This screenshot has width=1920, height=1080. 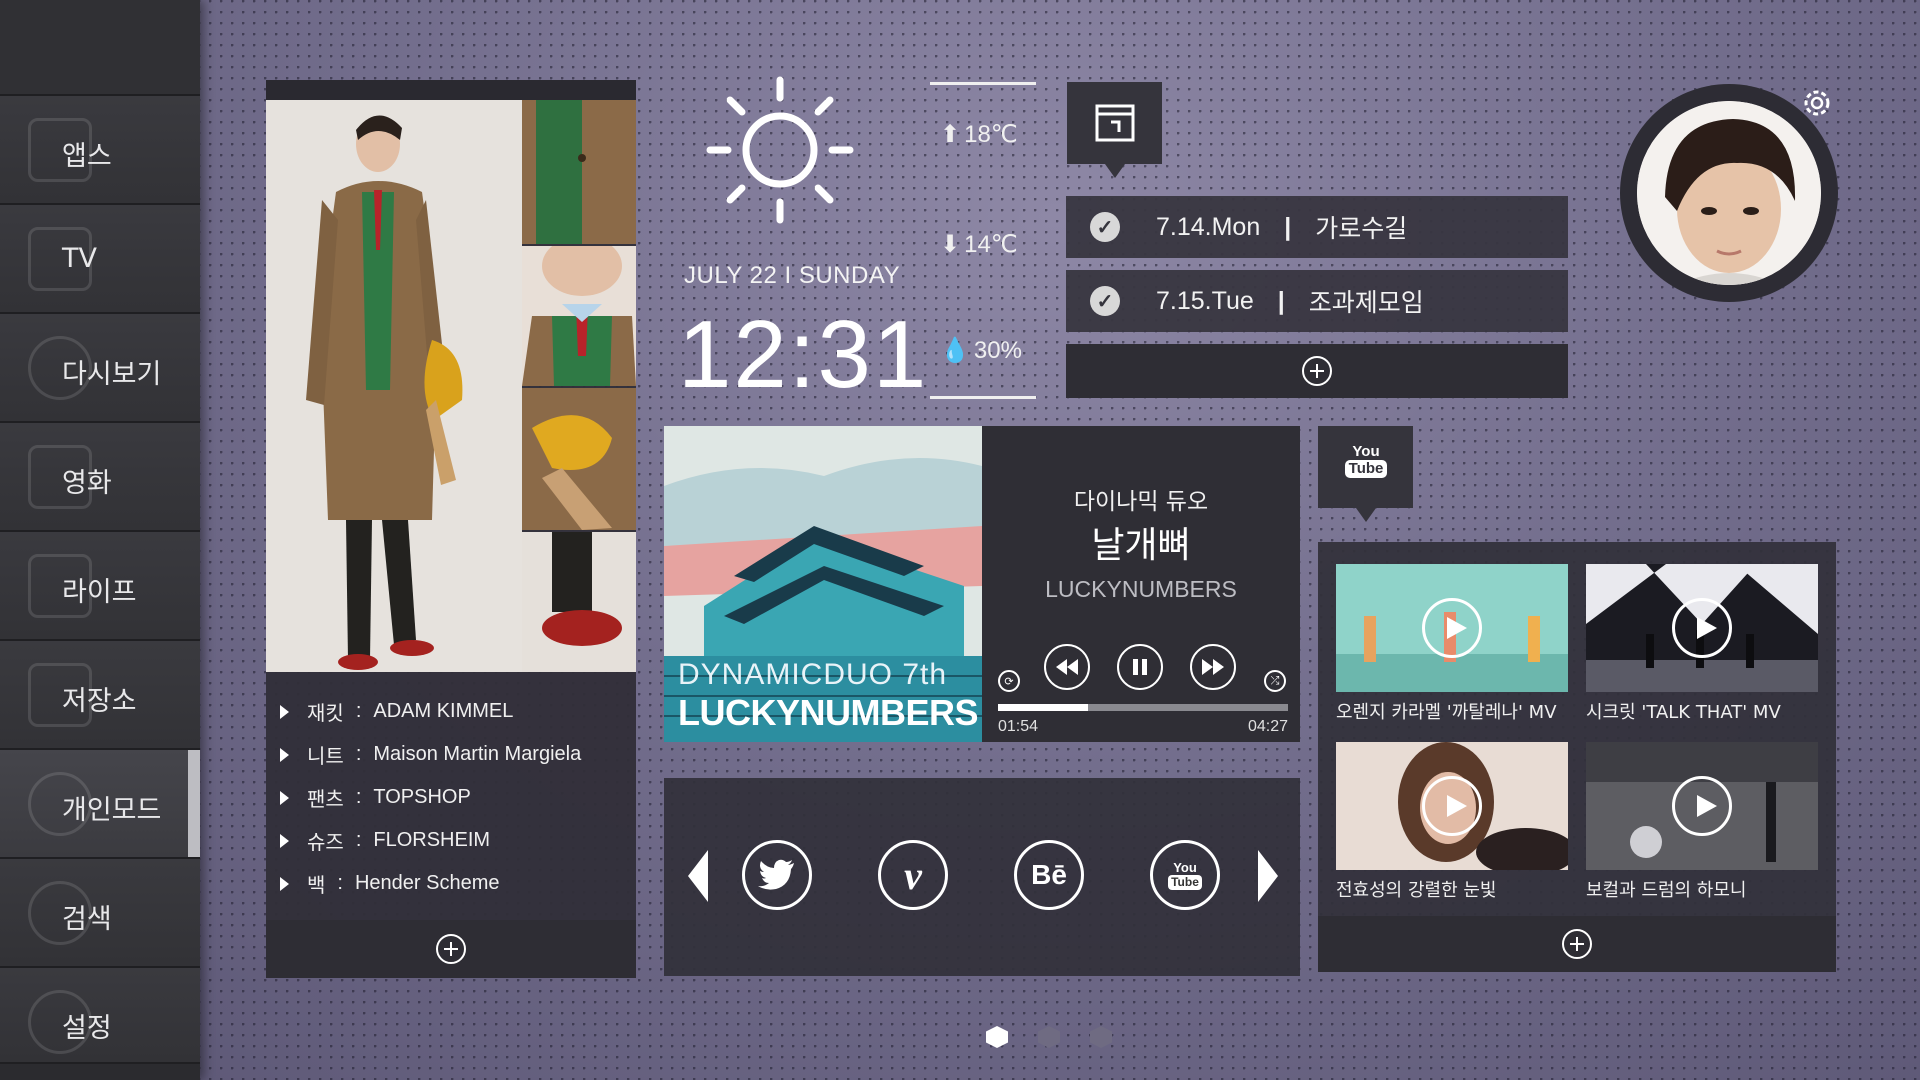 I want to click on item-brand: ADAM KIMMEL, so click(x=443, y=711).